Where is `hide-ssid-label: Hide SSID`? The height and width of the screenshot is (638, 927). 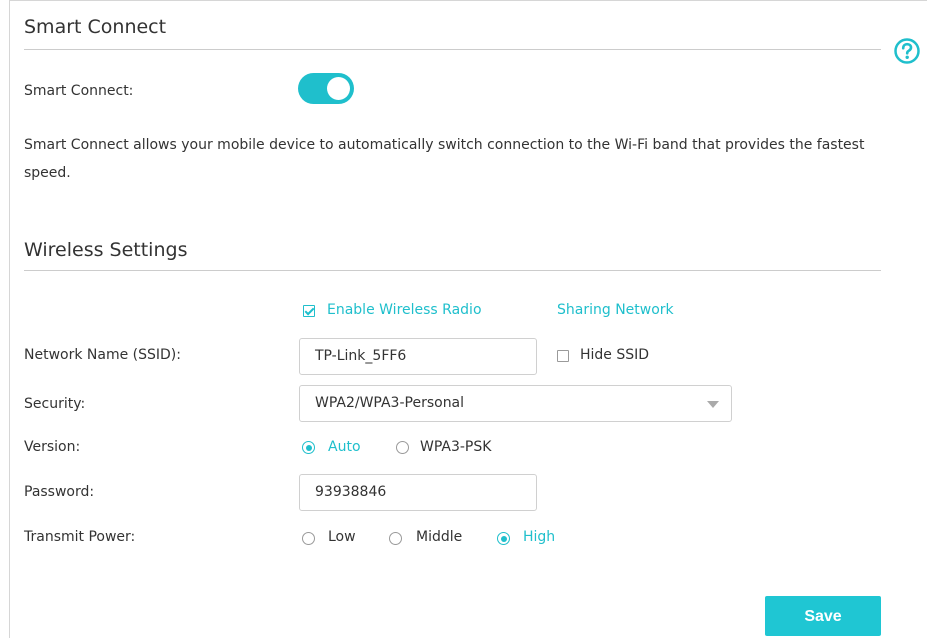 hide-ssid-label: Hide SSID is located at coordinates (614, 355).